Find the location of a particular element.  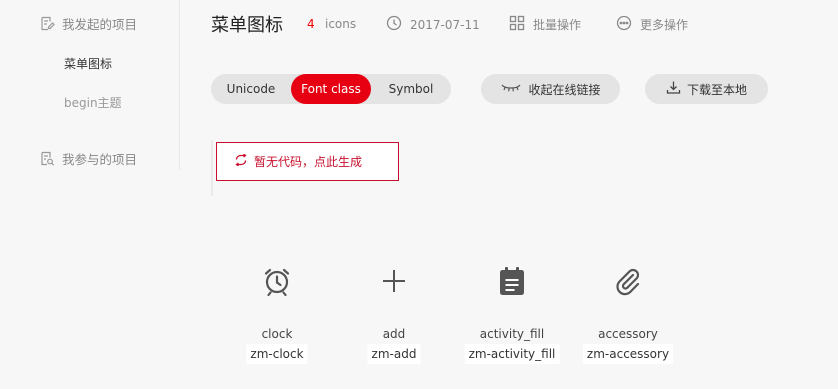

search-document-icon is located at coordinates (47, 158).